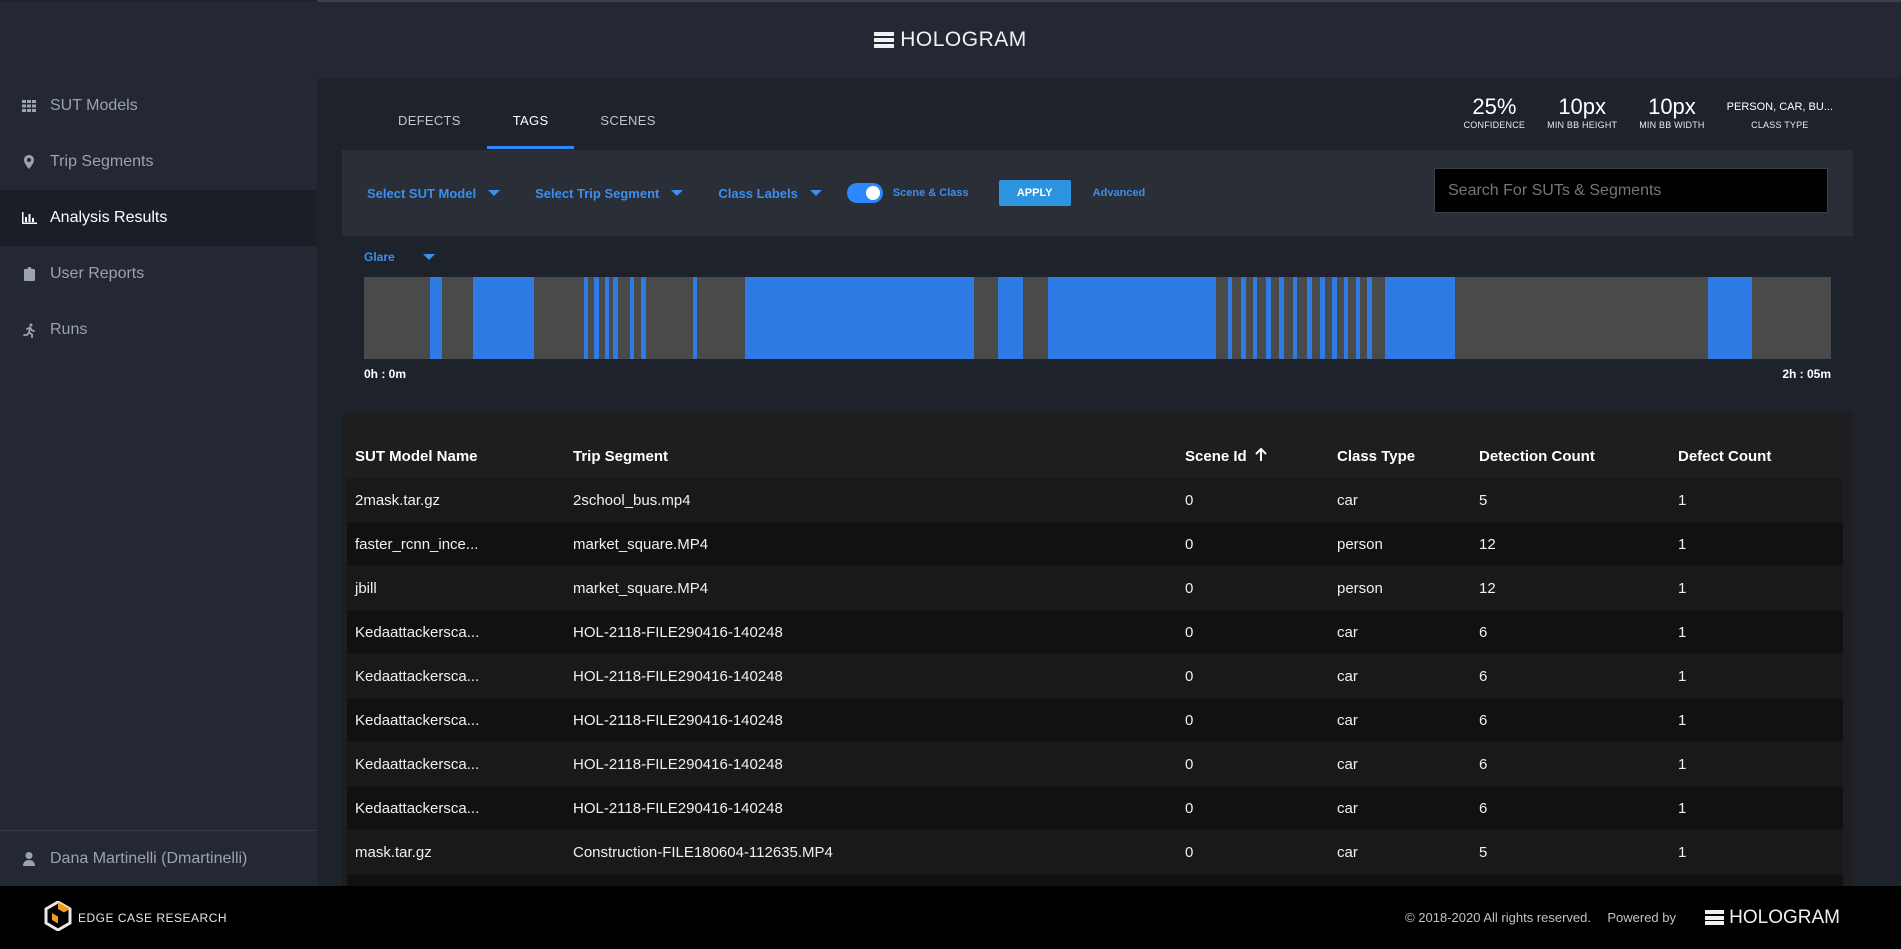  Describe the element at coordinates (158, 274) in the screenshot. I see `sidebar-item-user-reports: User Reports` at that location.